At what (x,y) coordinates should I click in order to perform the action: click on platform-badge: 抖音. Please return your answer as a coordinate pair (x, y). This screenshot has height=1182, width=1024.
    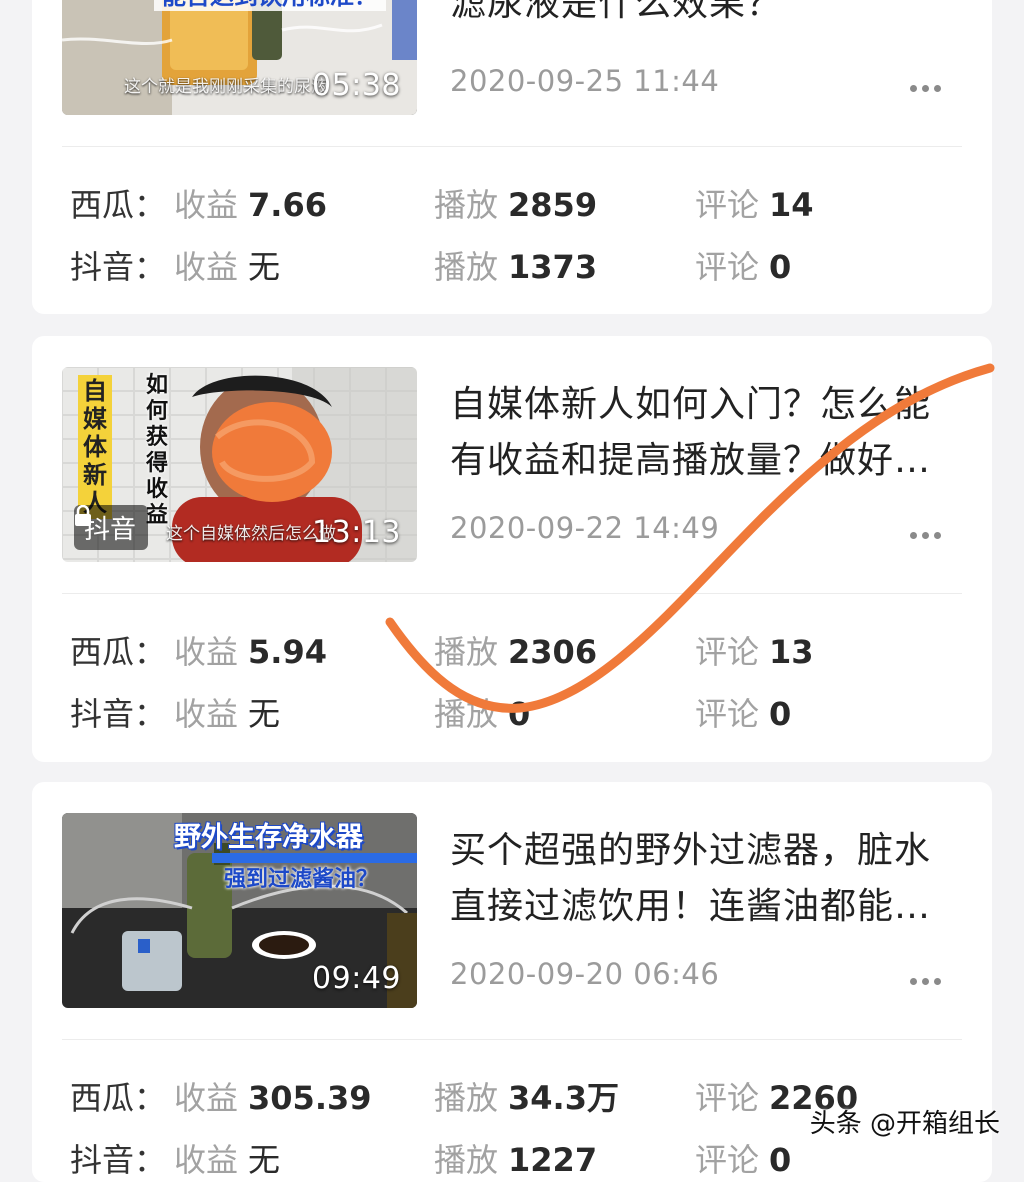
    Looking at the image, I should click on (111, 527).